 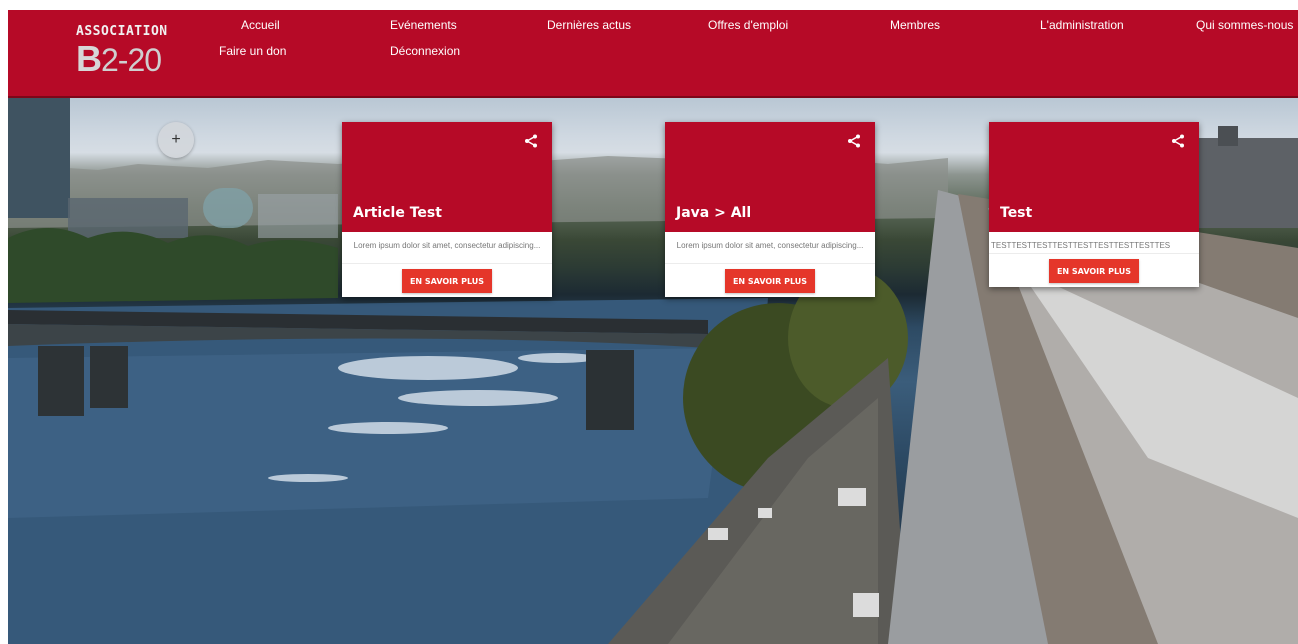 What do you see at coordinates (122, 31) in the screenshot?
I see `logo-top-text: ASSOCIATION` at bounding box center [122, 31].